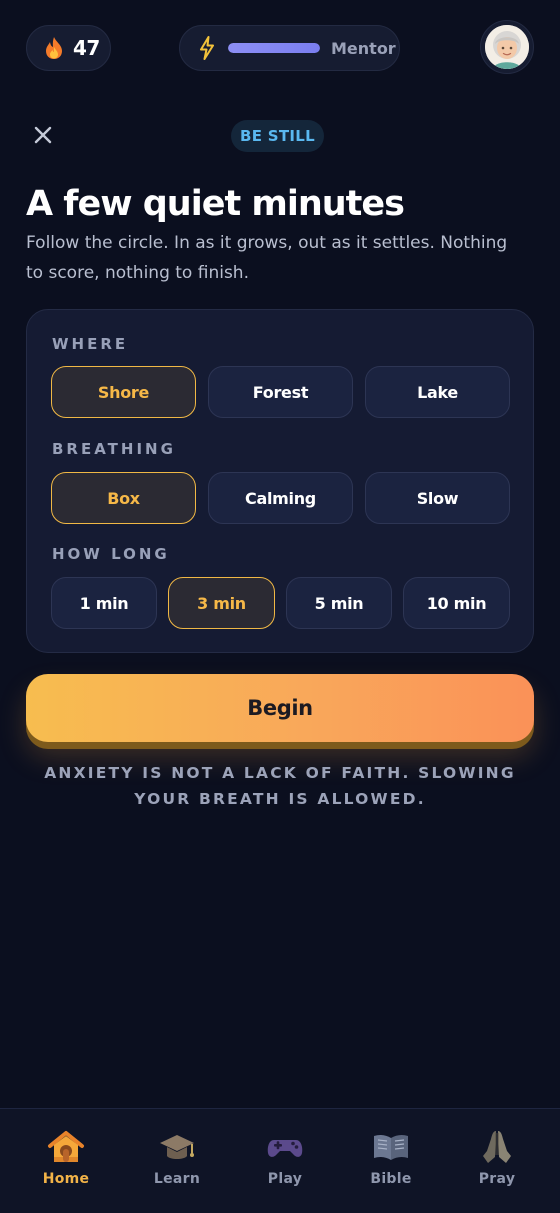  What do you see at coordinates (177, 1147) in the screenshot?
I see `graduation-cap-icon` at bounding box center [177, 1147].